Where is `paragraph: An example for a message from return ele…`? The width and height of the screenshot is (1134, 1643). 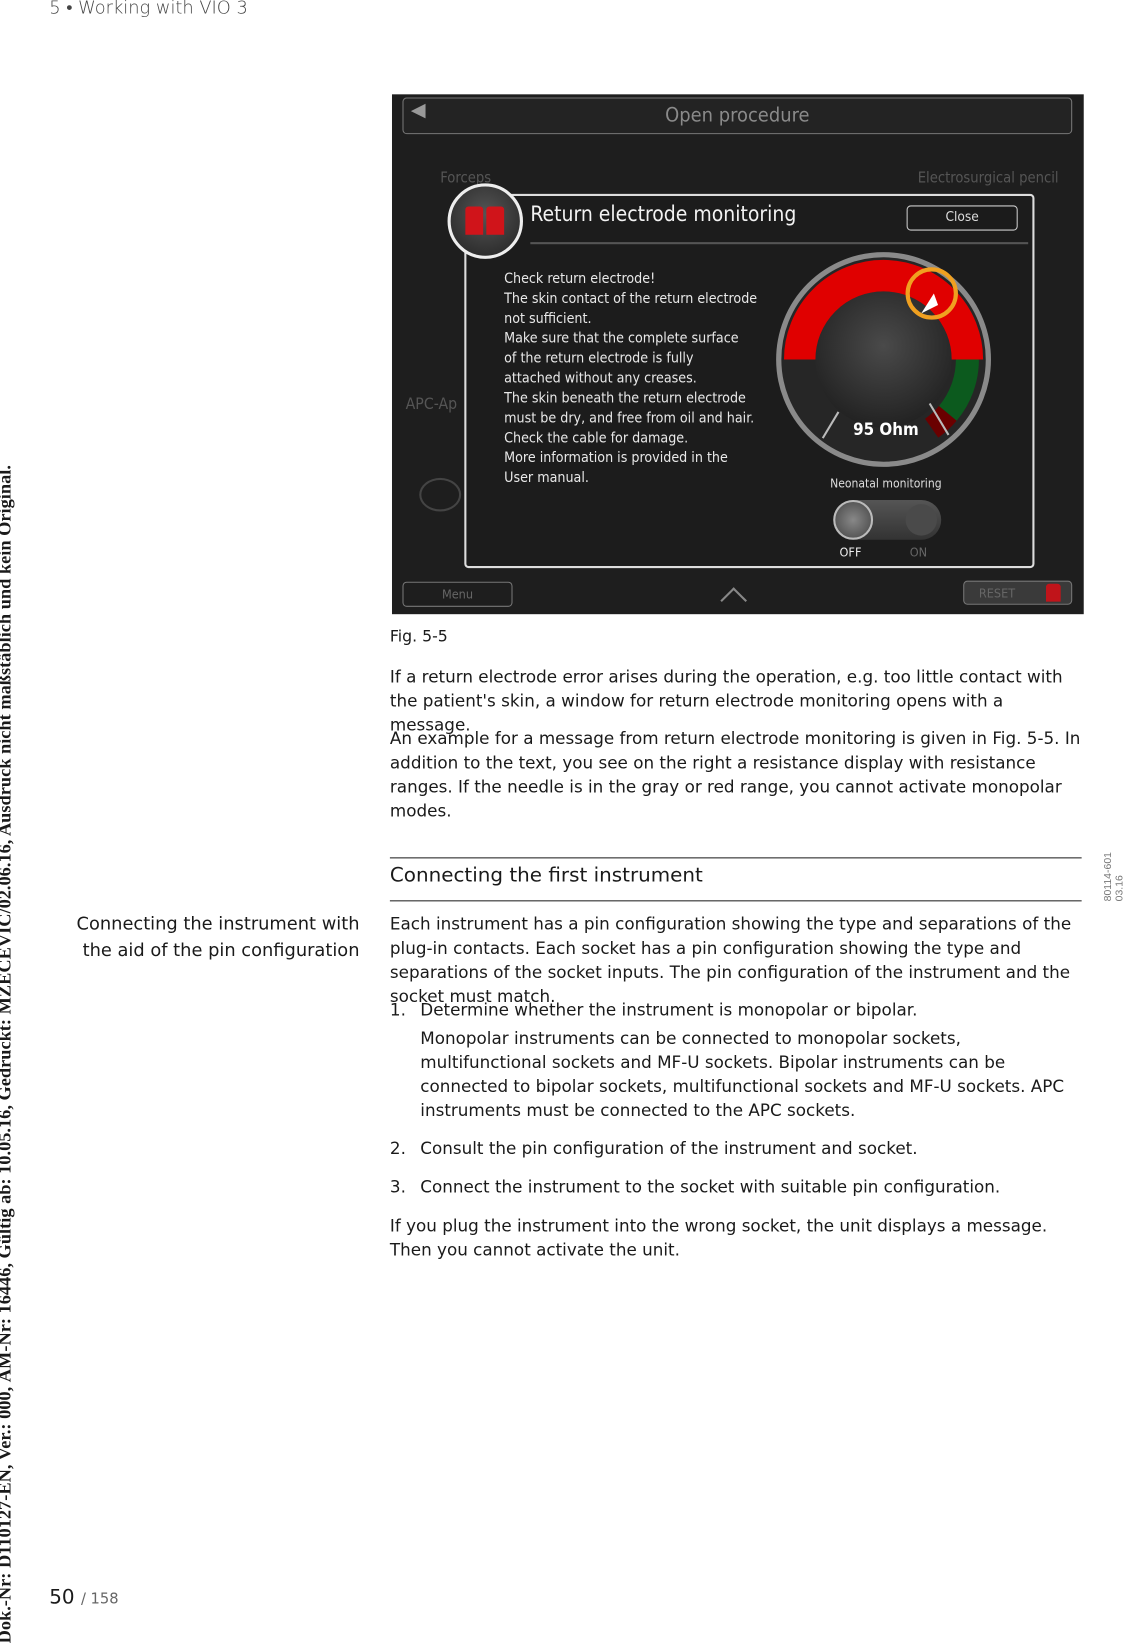 paragraph: An example for a message from return ele… is located at coordinates (735, 774).